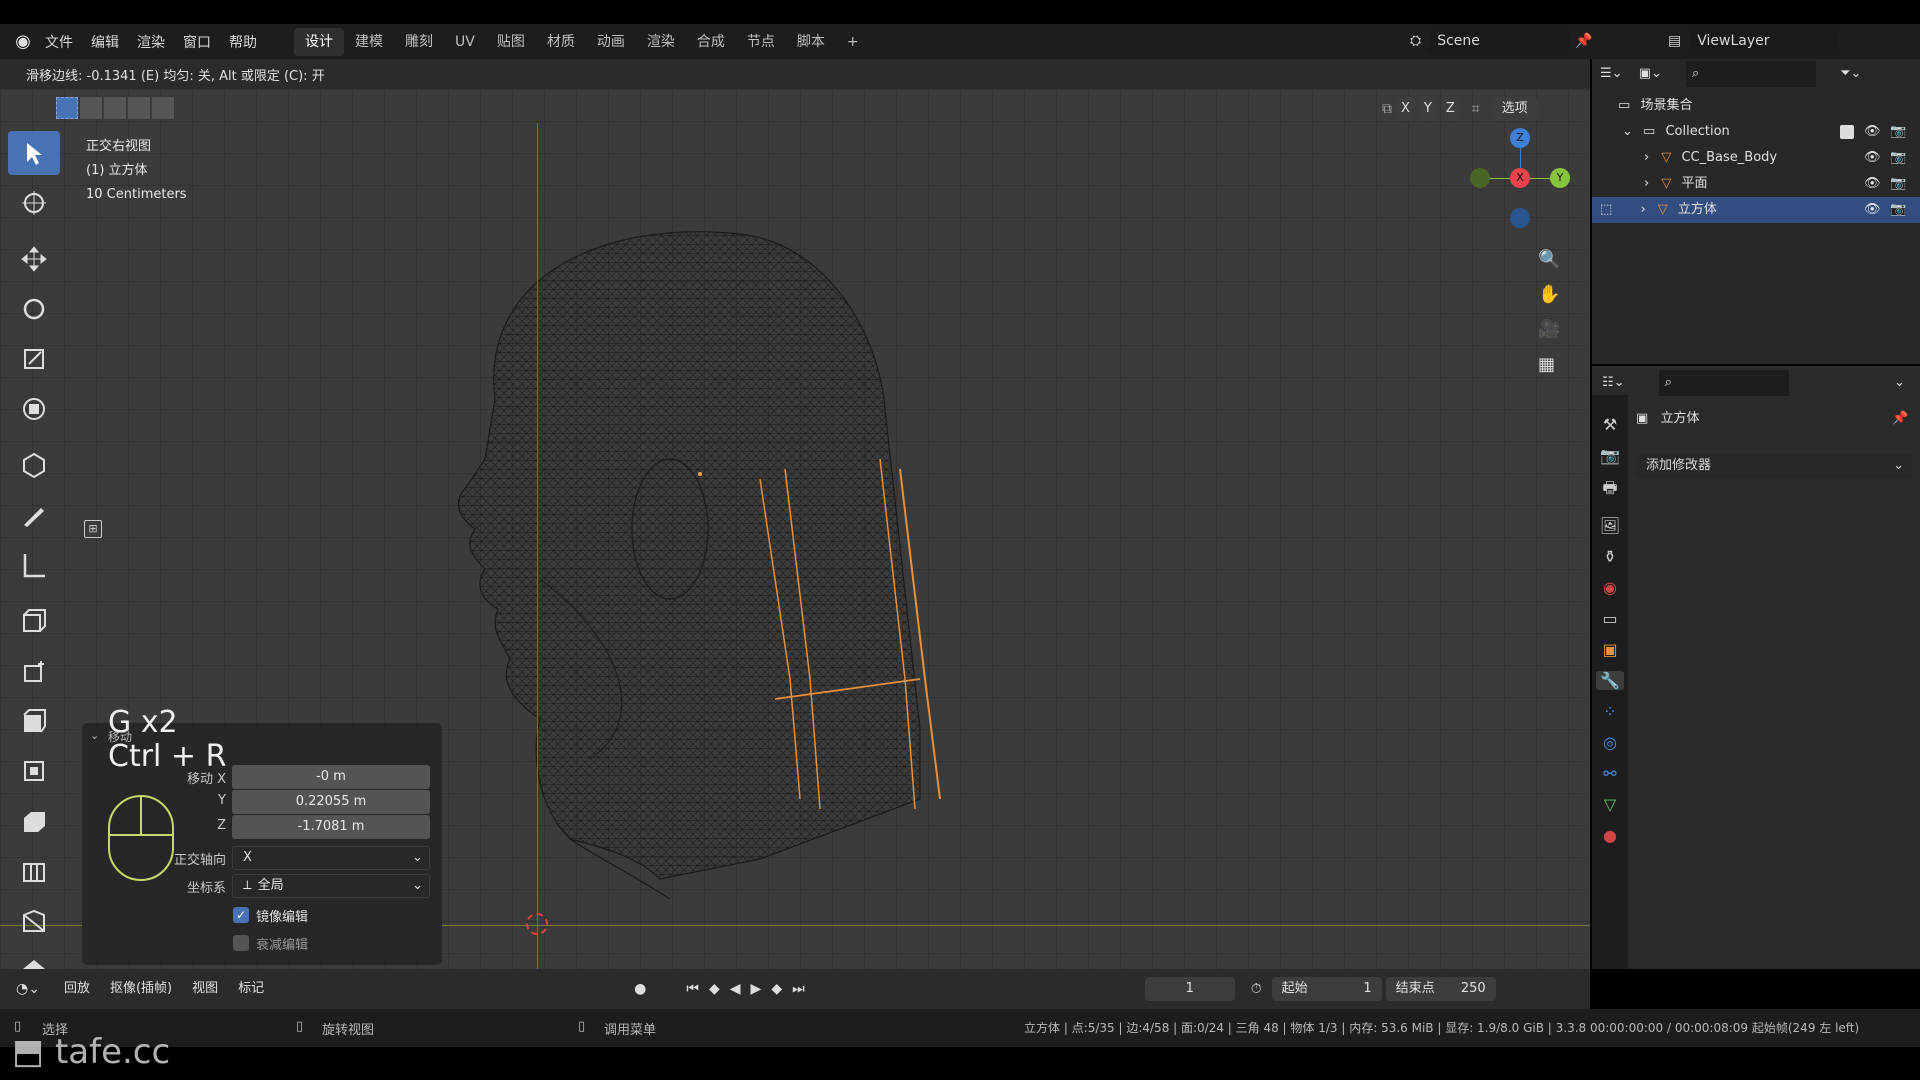  I want to click on view-menu: 视图, so click(205, 989).